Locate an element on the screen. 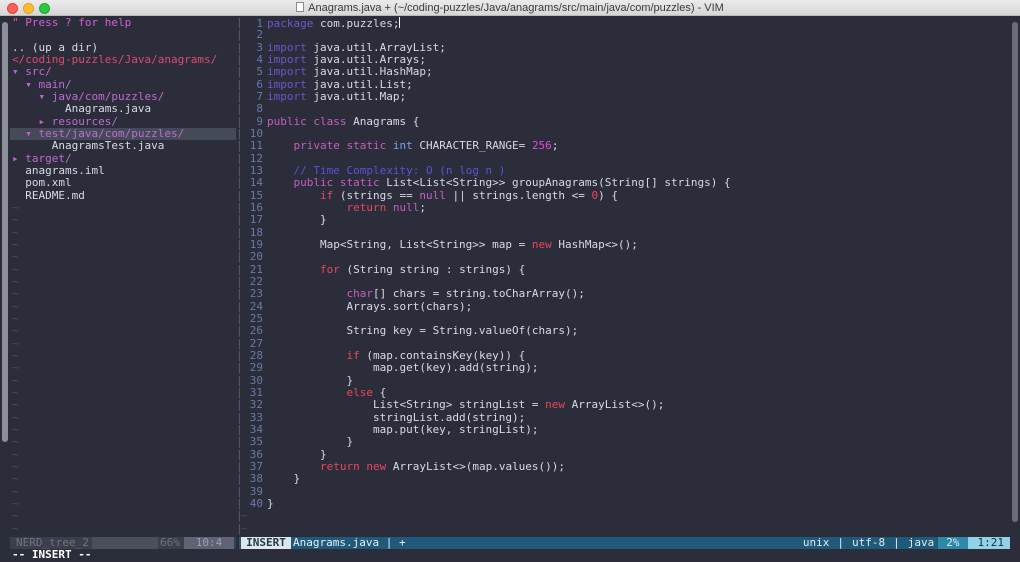 The height and width of the screenshot is (562, 1020). code-line: 38 } is located at coordinates (270, 478).